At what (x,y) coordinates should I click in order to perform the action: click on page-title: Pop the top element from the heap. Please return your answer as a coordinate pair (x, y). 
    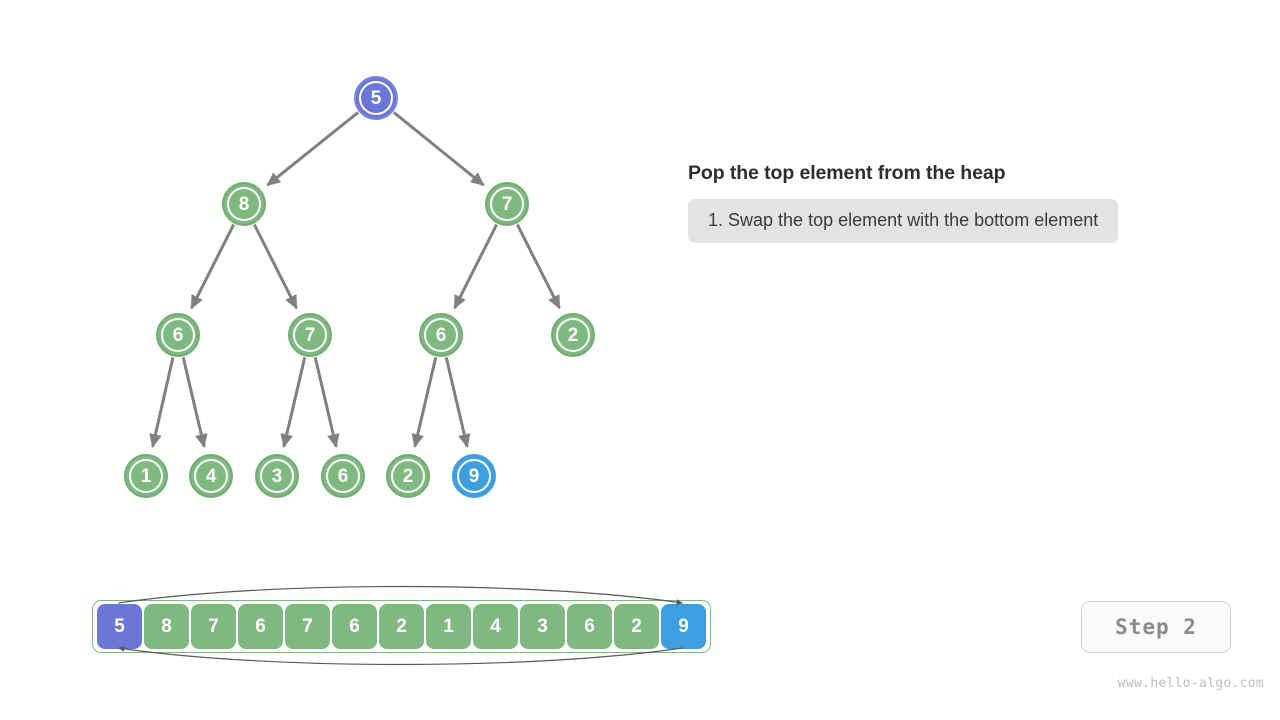
    Looking at the image, I should click on (847, 173).